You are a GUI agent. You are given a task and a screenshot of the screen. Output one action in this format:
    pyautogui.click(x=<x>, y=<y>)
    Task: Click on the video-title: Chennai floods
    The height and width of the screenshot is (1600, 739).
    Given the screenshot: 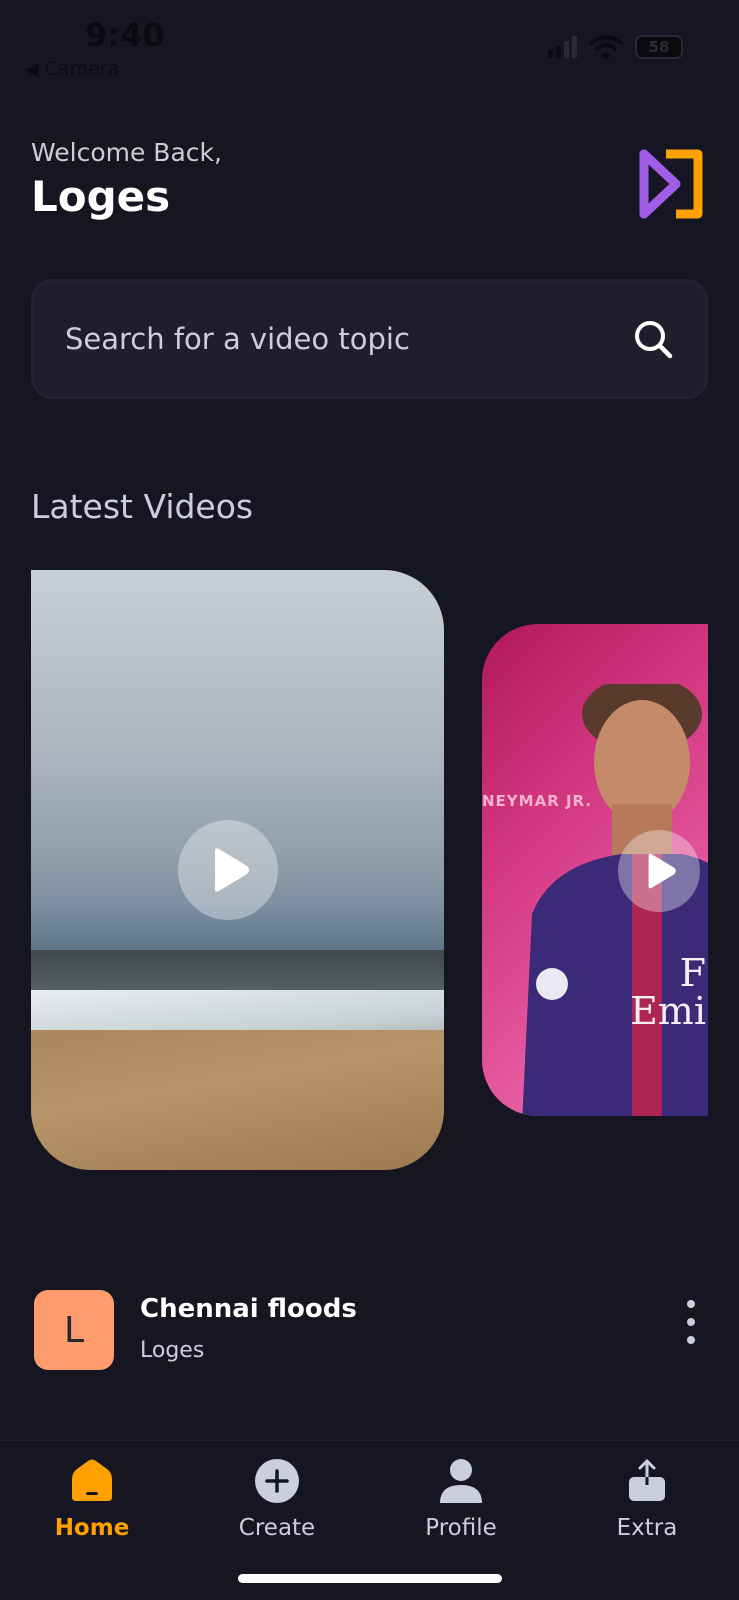 What is the action you would take?
    pyautogui.click(x=248, y=1309)
    